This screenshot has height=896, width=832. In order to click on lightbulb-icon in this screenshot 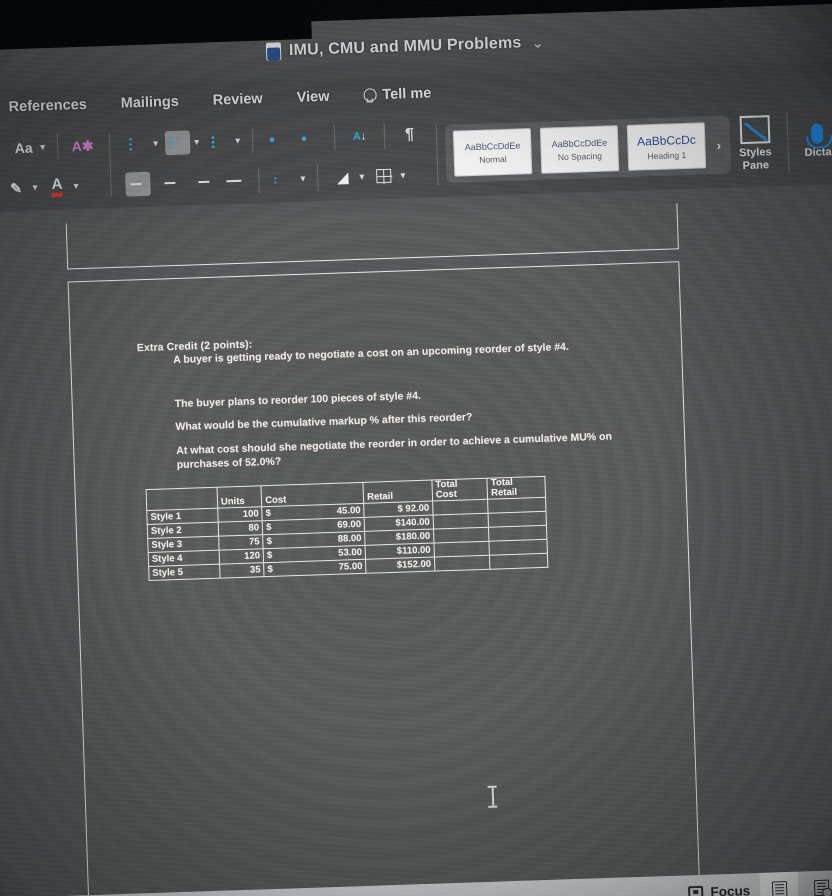, I will do `click(368, 95)`.